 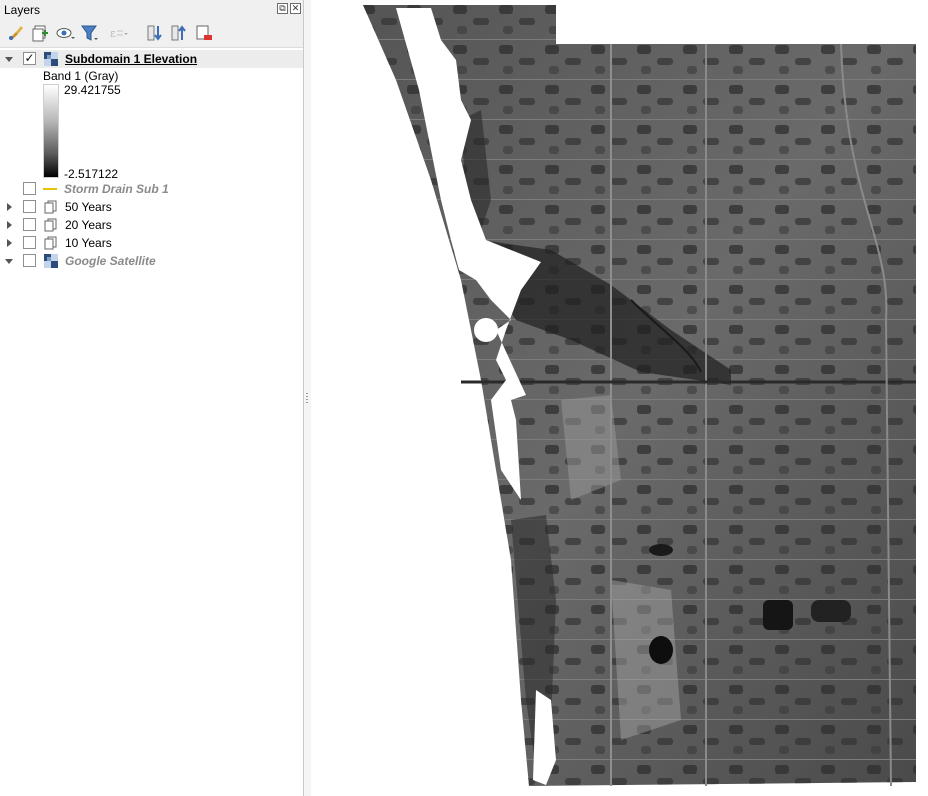 I want to click on expand-all-icon, so click(x=155, y=33).